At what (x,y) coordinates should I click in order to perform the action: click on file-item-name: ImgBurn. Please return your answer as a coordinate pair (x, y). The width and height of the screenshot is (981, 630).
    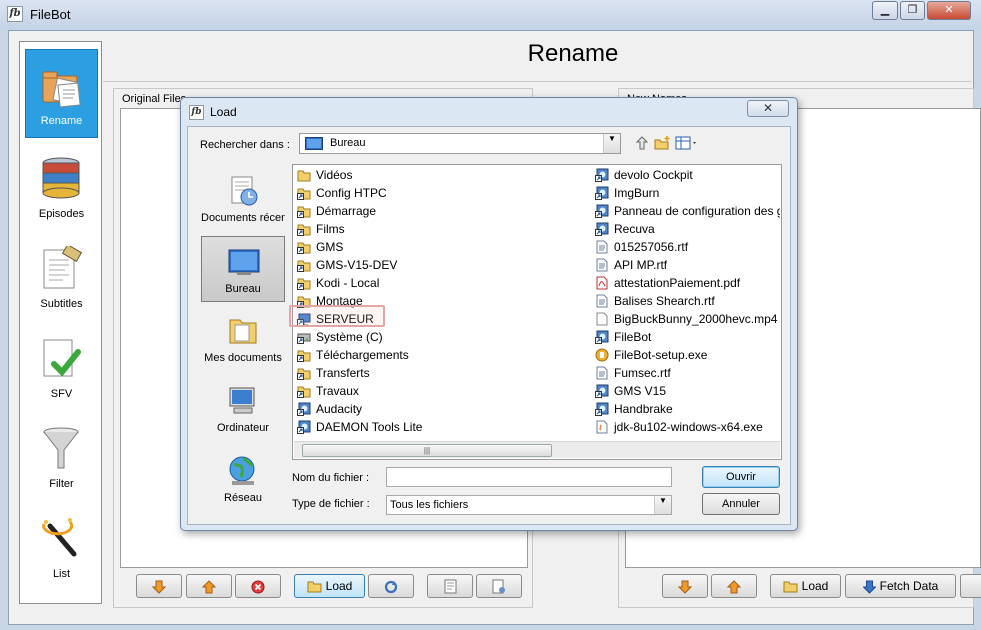
    Looking at the image, I should click on (637, 193).